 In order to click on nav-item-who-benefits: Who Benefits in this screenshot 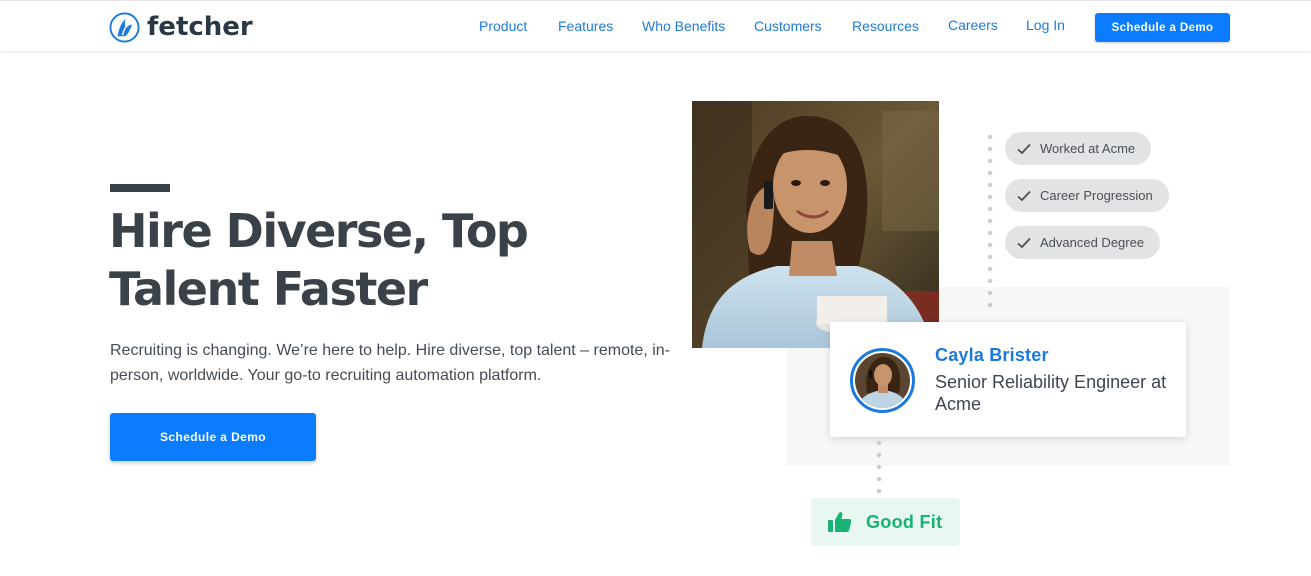, I will do `click(683, 26)`.